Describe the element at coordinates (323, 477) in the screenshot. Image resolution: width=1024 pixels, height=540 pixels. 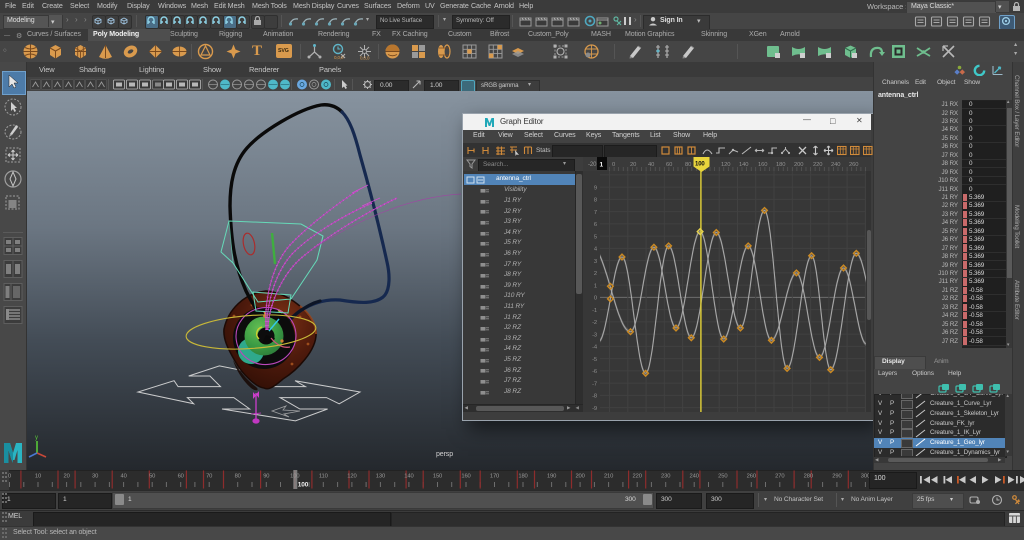
I see `svg-text: 110` at that location.